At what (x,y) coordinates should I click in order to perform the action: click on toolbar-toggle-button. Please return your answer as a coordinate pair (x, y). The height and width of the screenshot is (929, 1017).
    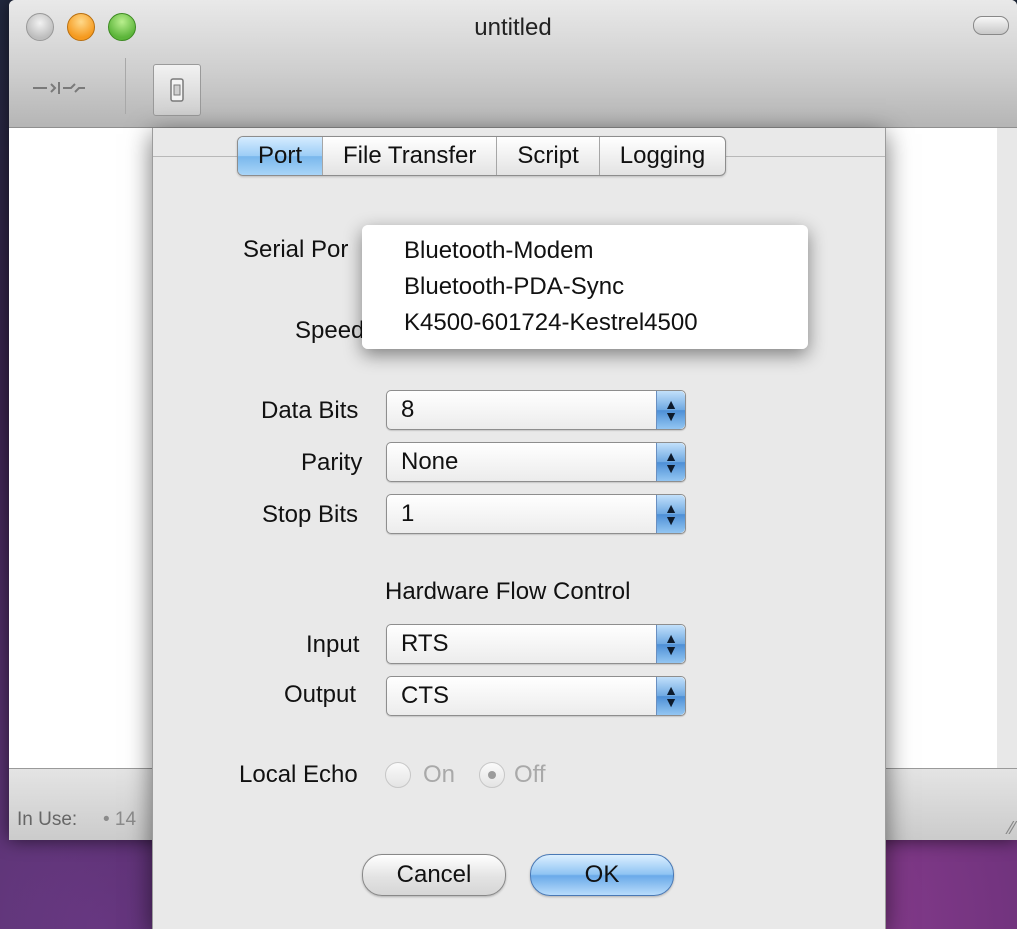
    Looking at the image, I should click on (991, 25).